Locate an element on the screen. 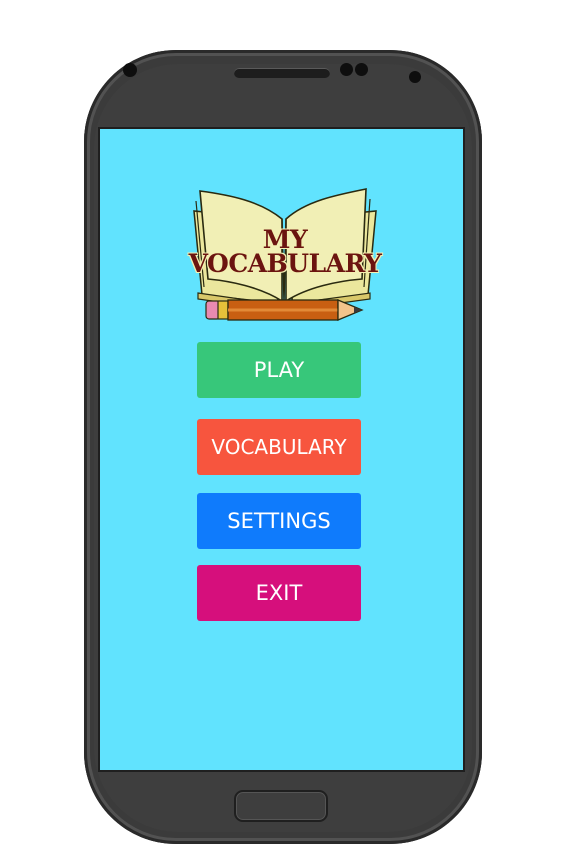 This screenshot has width=576, height=864. front-camera-icon is located at coordinates (130, 70).